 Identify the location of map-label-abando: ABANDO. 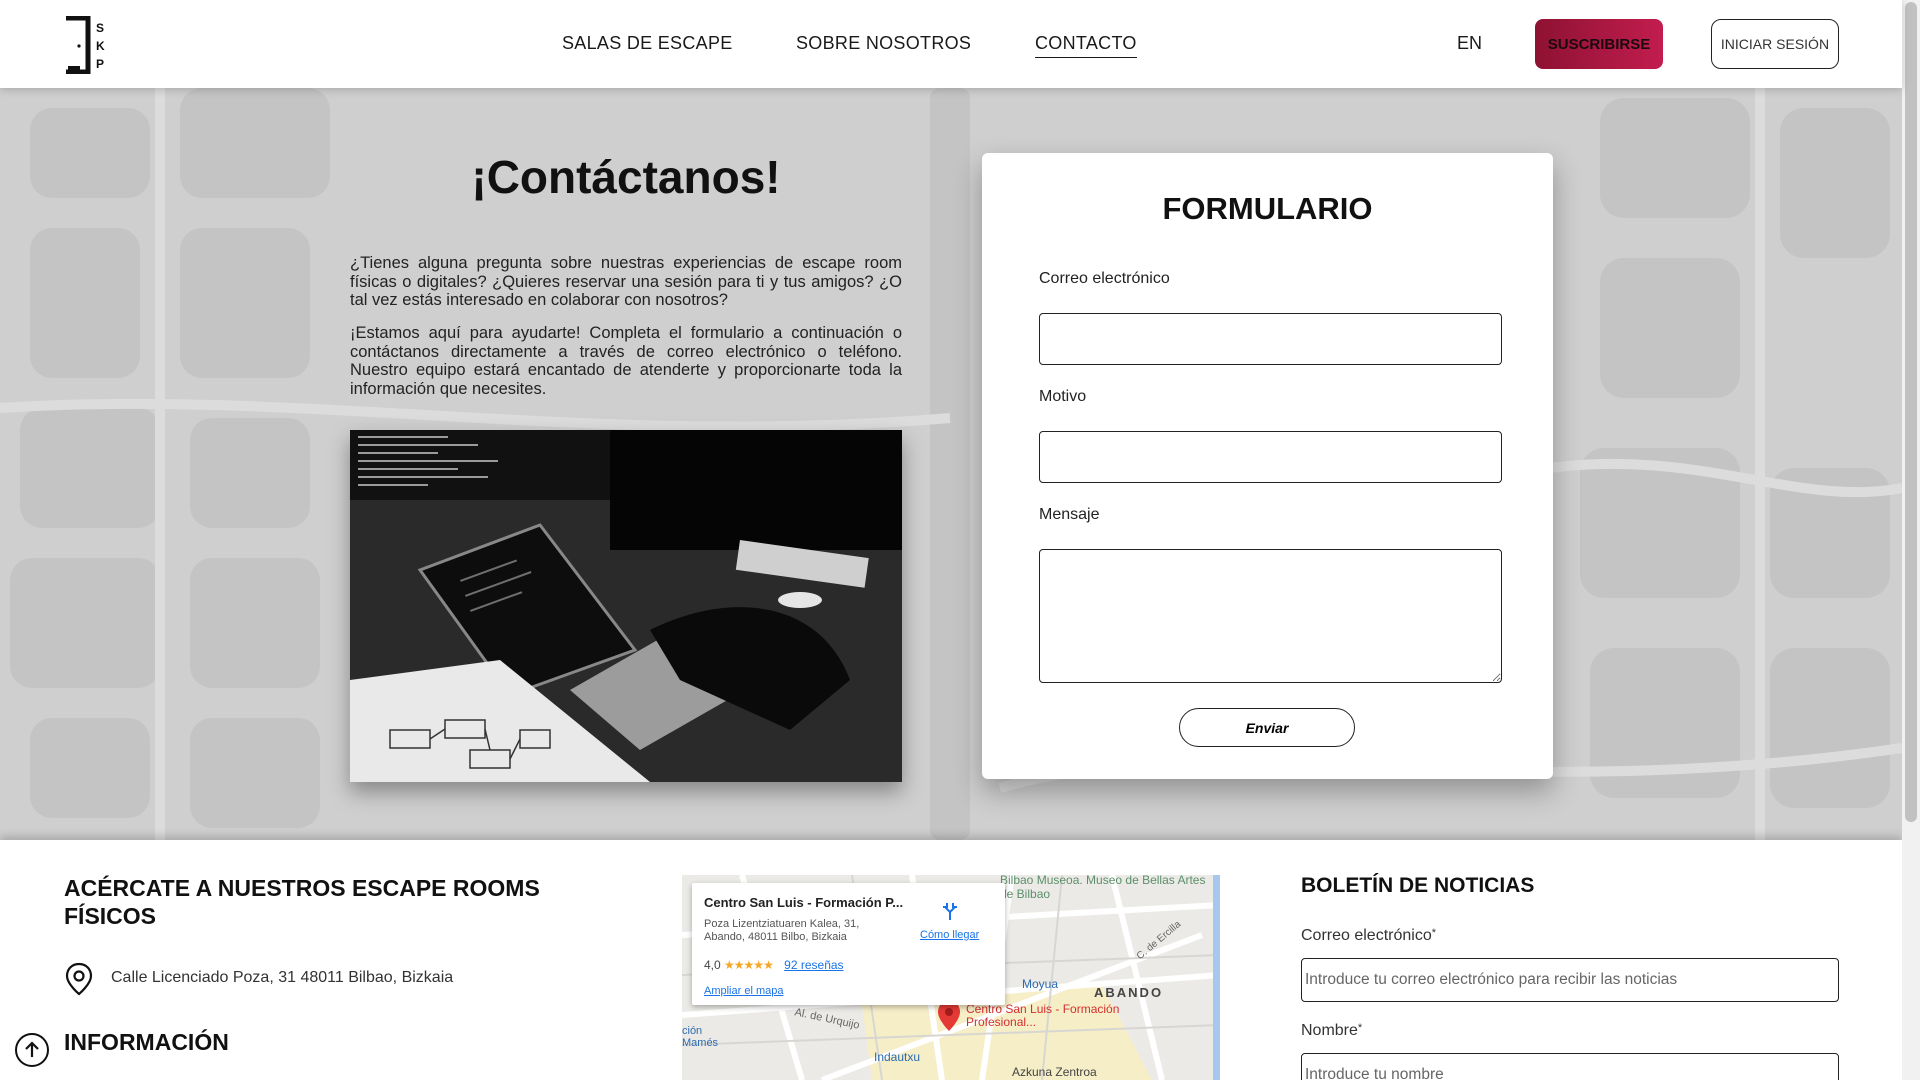
(1129, 992).